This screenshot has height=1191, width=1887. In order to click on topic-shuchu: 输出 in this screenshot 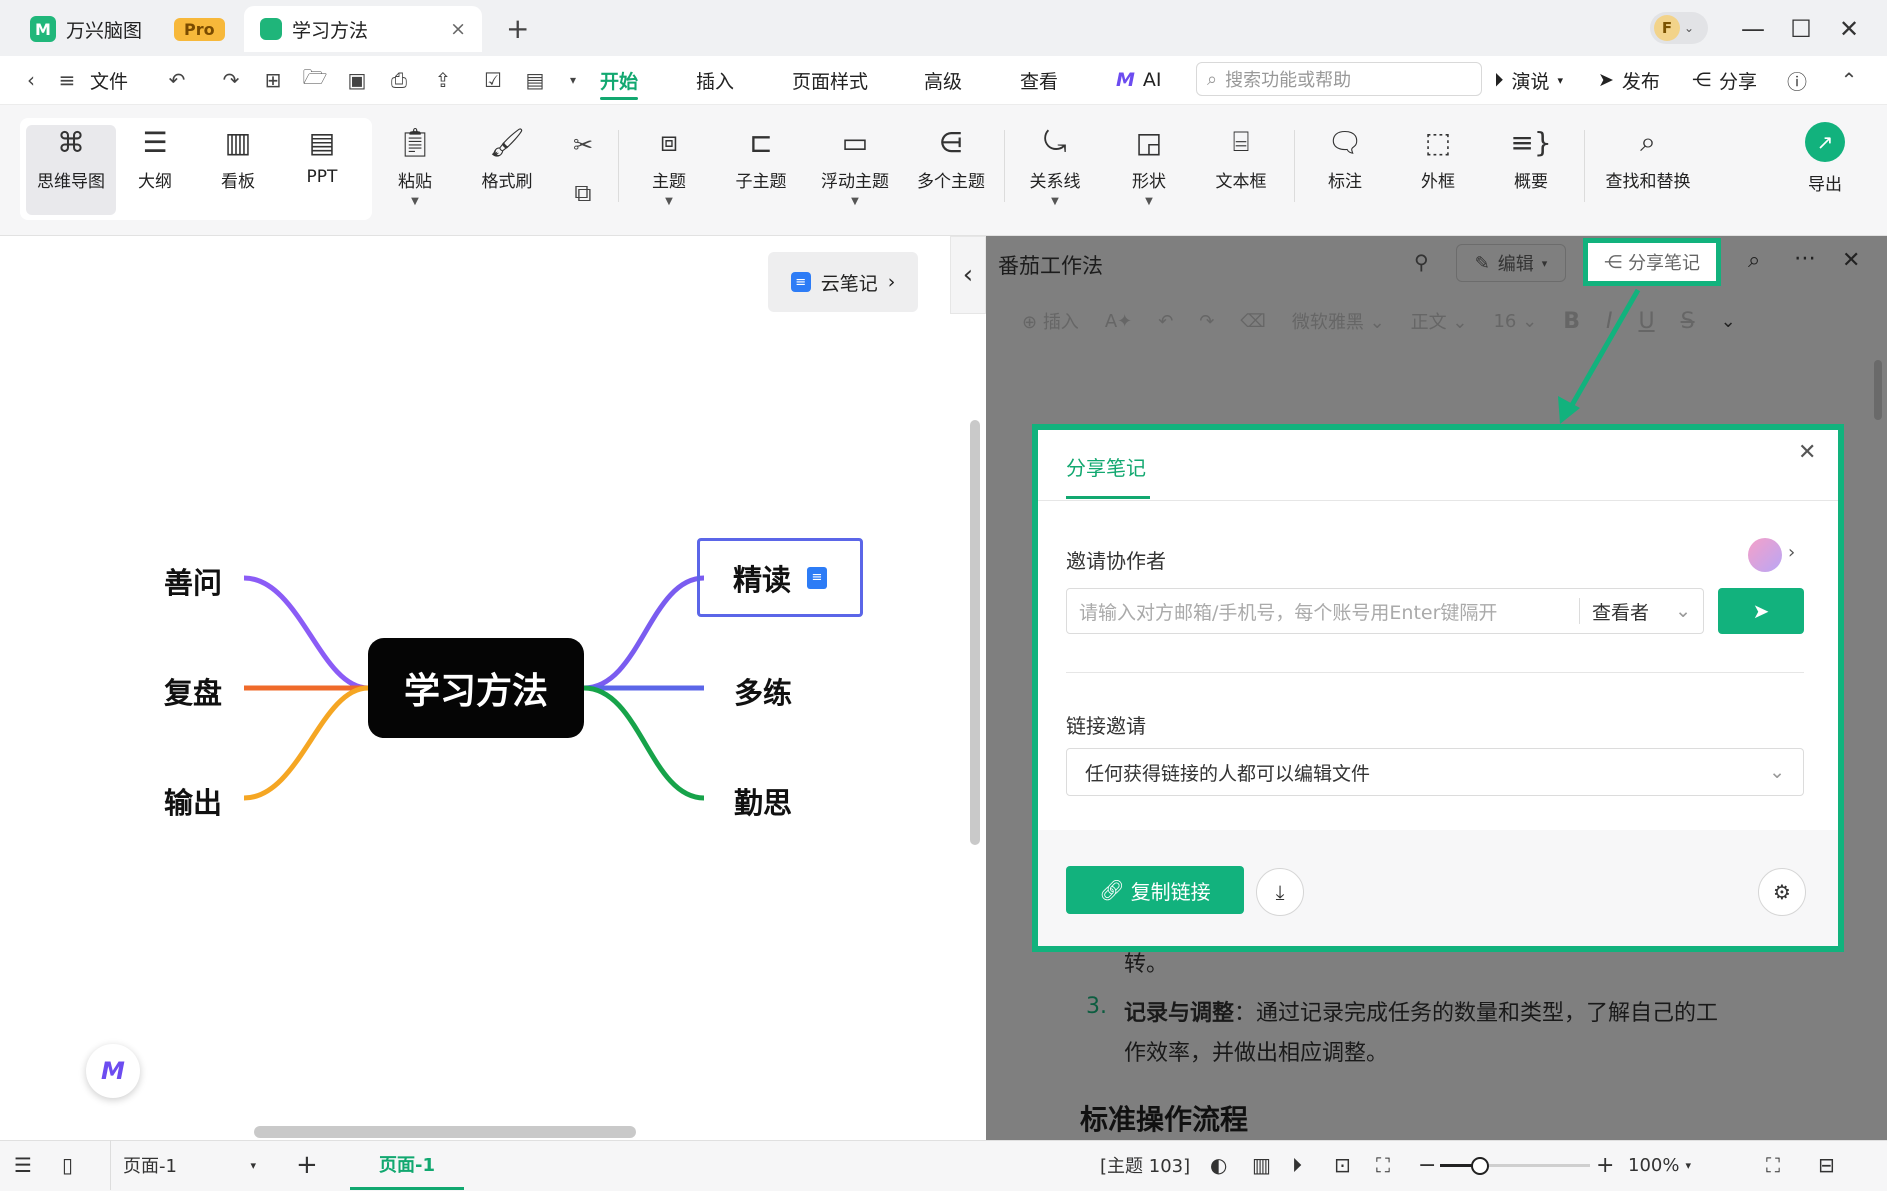, I will do `click(193, 801)`.